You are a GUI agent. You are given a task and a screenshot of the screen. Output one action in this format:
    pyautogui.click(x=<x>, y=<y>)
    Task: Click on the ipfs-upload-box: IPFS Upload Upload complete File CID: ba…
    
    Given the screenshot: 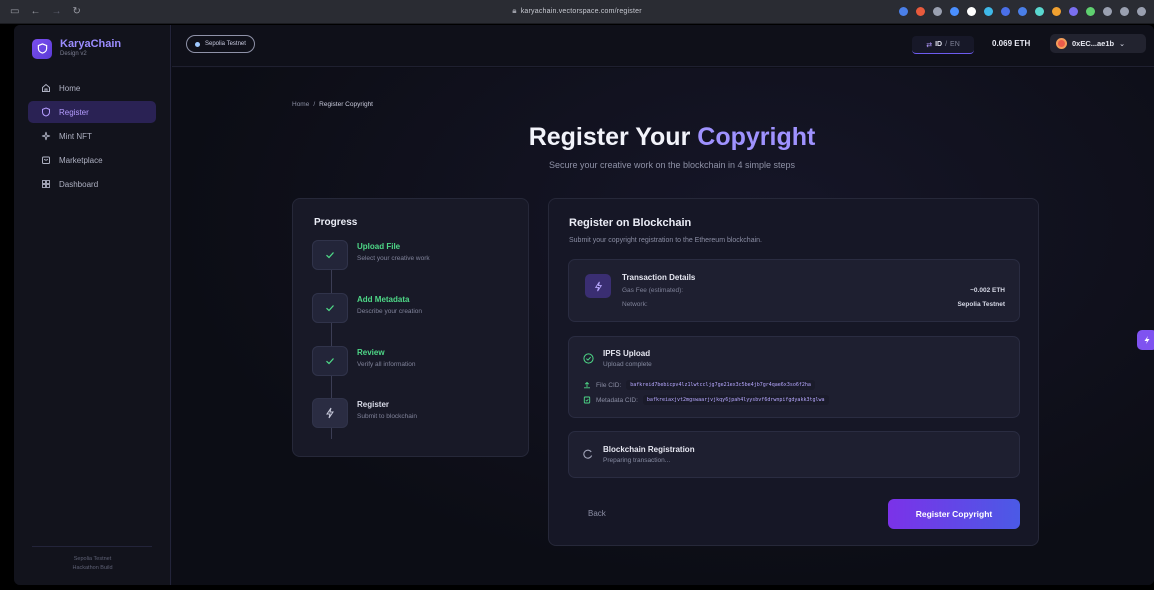 What is the action you would take?
    pyautogui.click(x=794, y=377)
    